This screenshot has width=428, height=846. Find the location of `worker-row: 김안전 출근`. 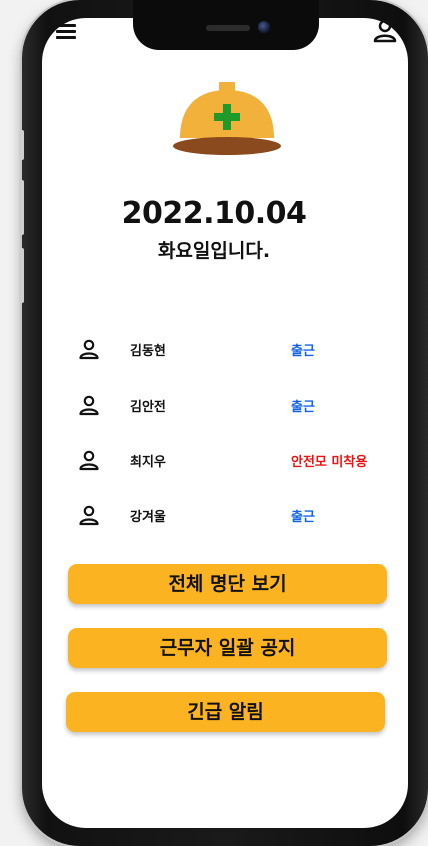

worker-row: 김안전 출근 is located at coordinates (214, 406).